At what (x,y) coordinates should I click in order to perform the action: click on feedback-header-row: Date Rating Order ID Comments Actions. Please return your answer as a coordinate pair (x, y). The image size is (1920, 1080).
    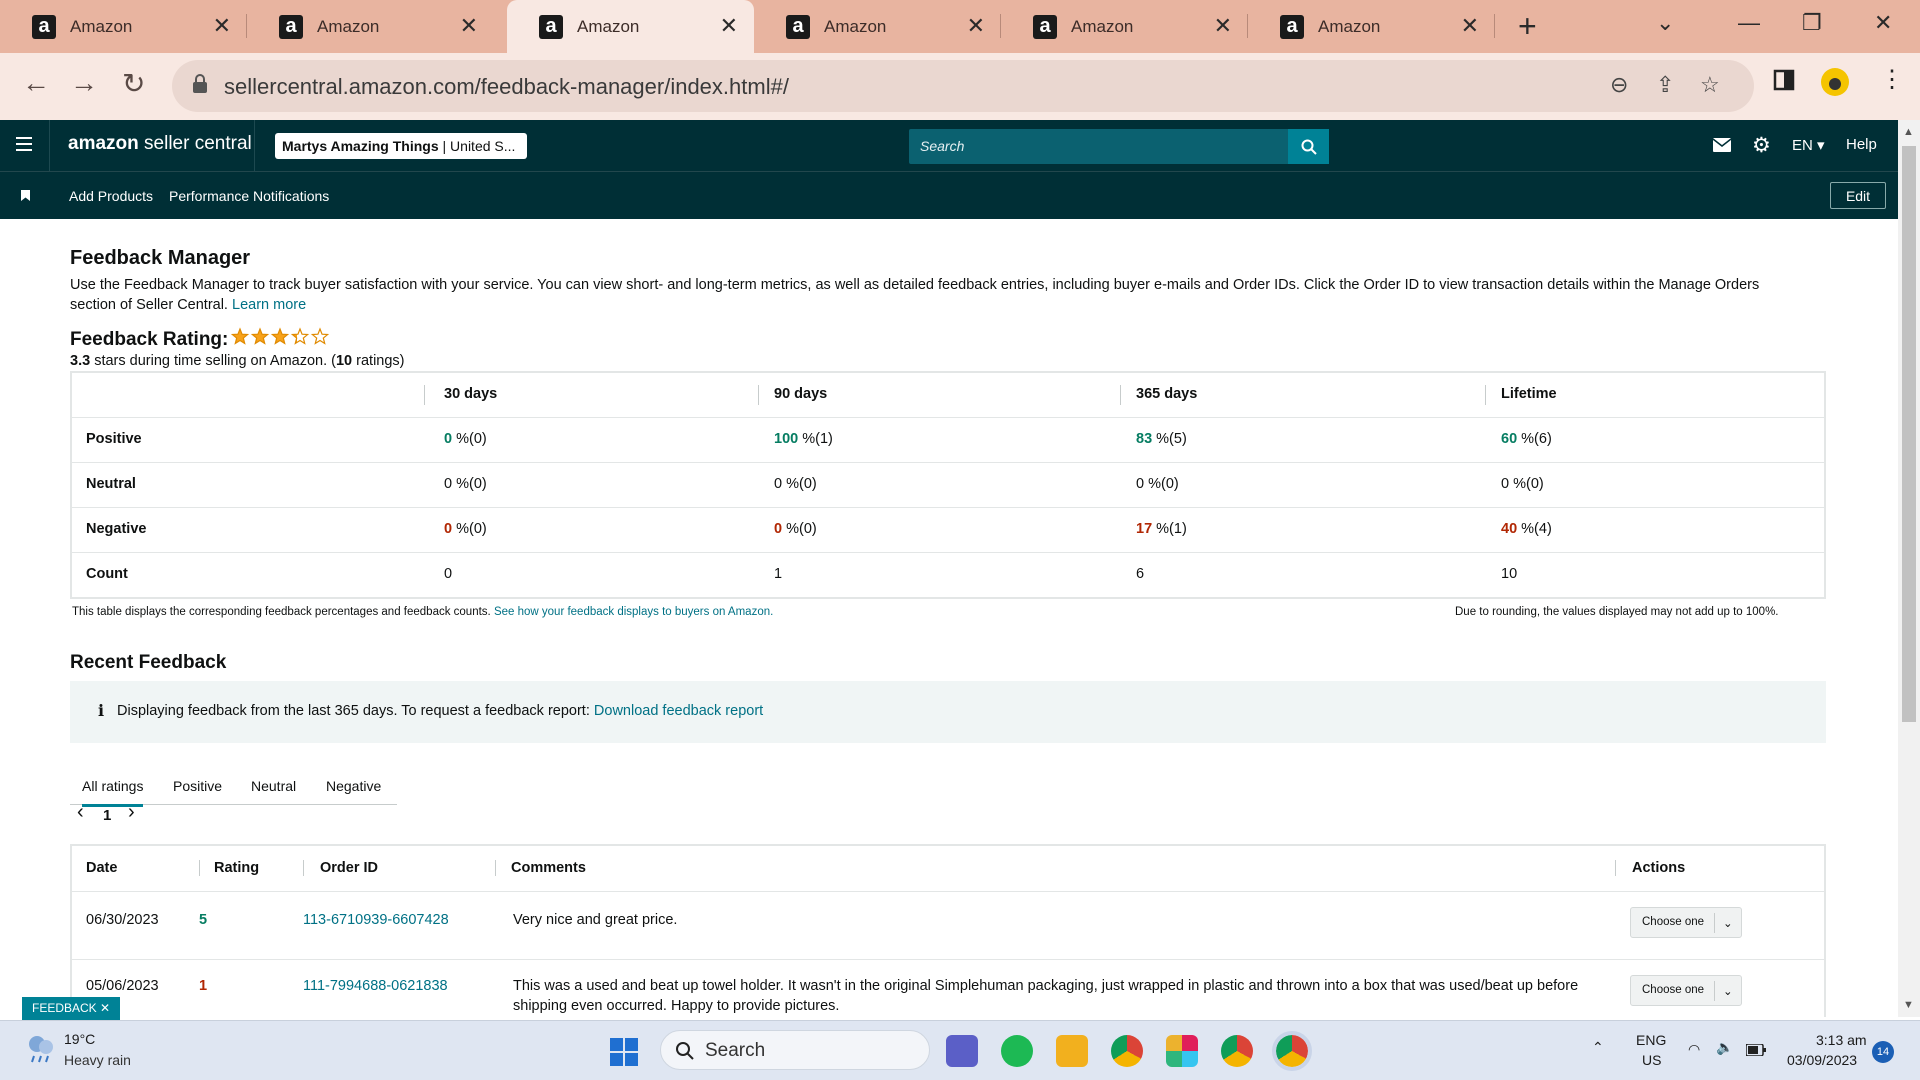
    Looking at the image, I should click on (948, 869).